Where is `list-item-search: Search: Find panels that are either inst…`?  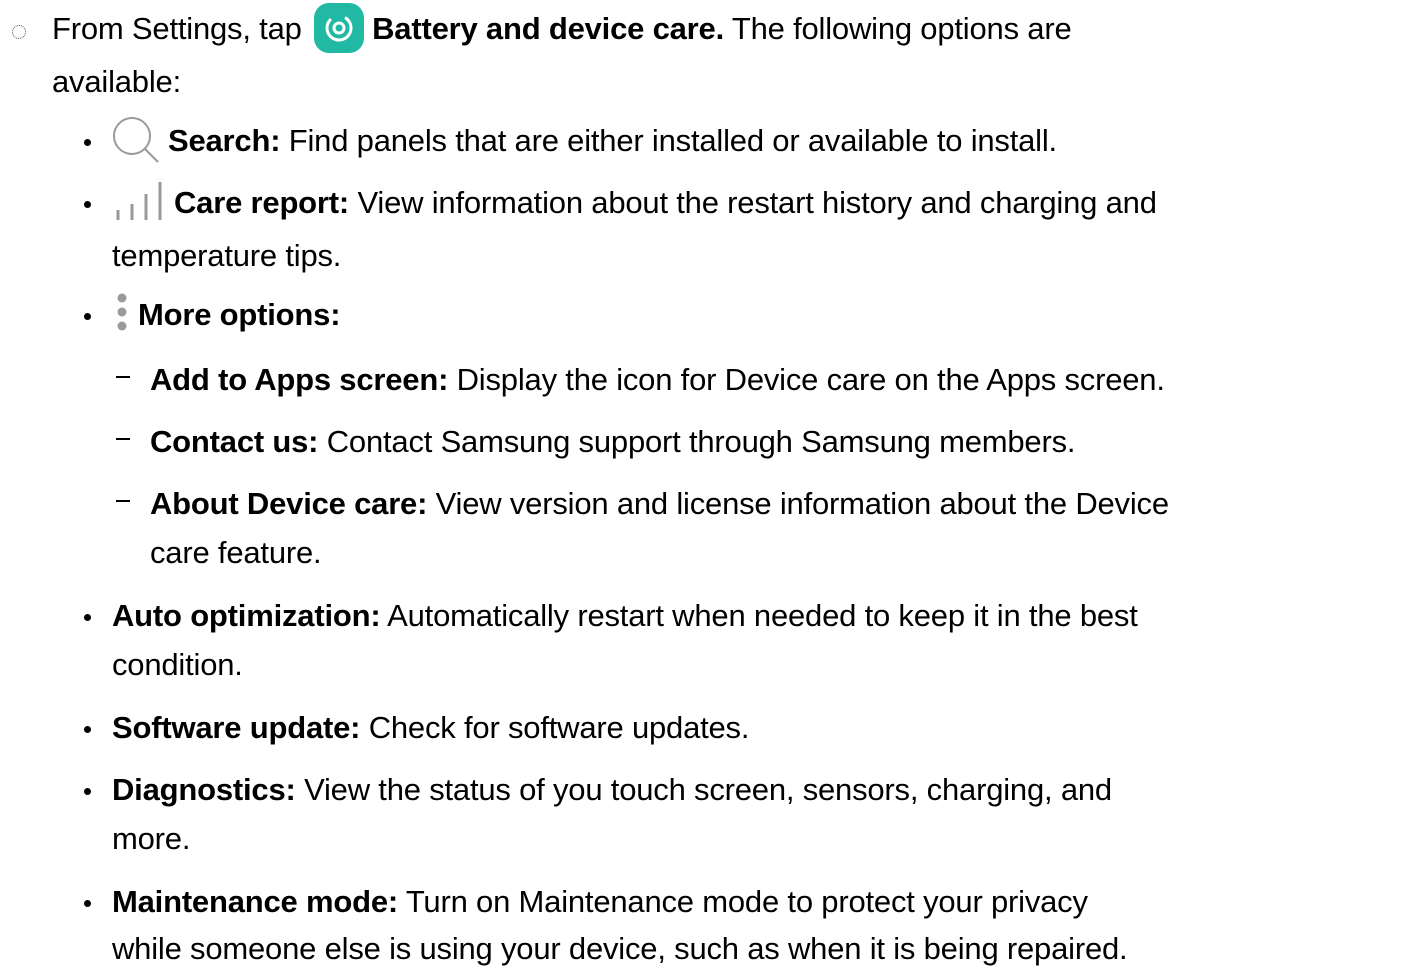
list-item-search: Search: Find panels that are either inst… is located at coordinates (584, 140).